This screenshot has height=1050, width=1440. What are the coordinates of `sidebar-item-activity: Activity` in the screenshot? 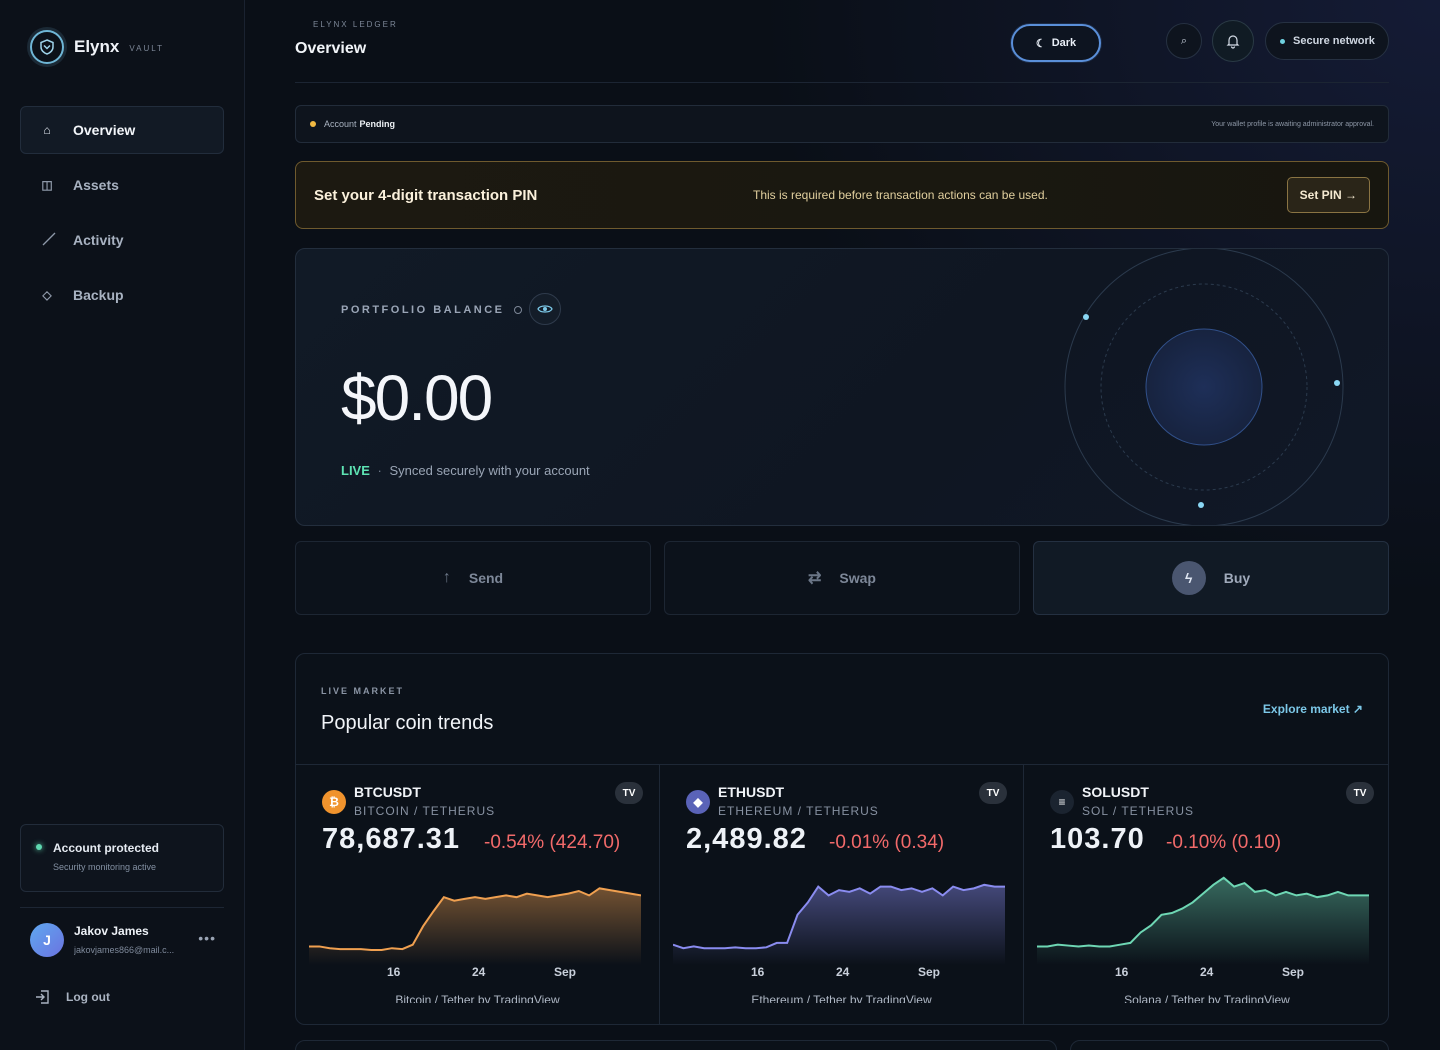 It's located at (122, 240).